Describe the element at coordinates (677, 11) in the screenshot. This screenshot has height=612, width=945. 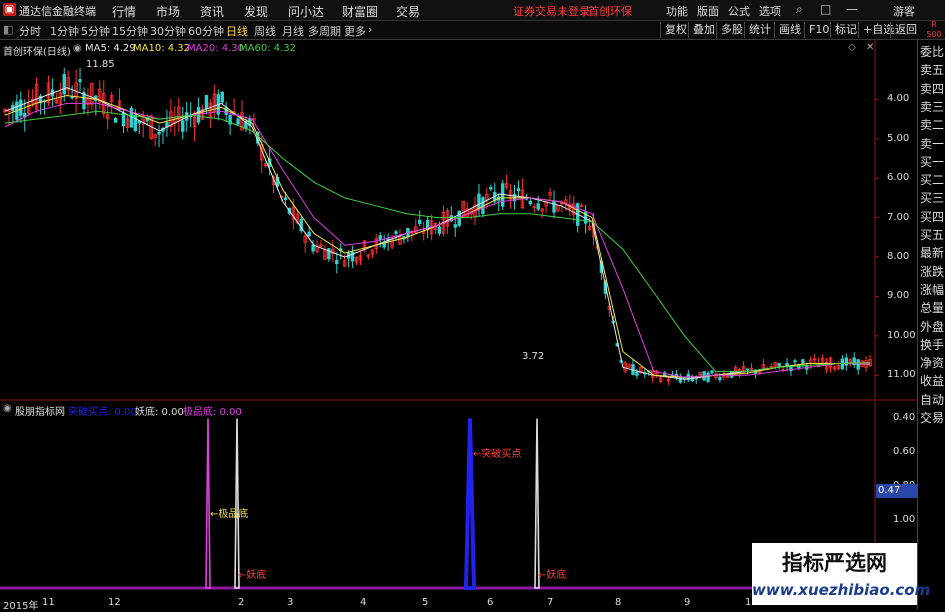
I see `menu-item-gongneng: 功能` at that location.